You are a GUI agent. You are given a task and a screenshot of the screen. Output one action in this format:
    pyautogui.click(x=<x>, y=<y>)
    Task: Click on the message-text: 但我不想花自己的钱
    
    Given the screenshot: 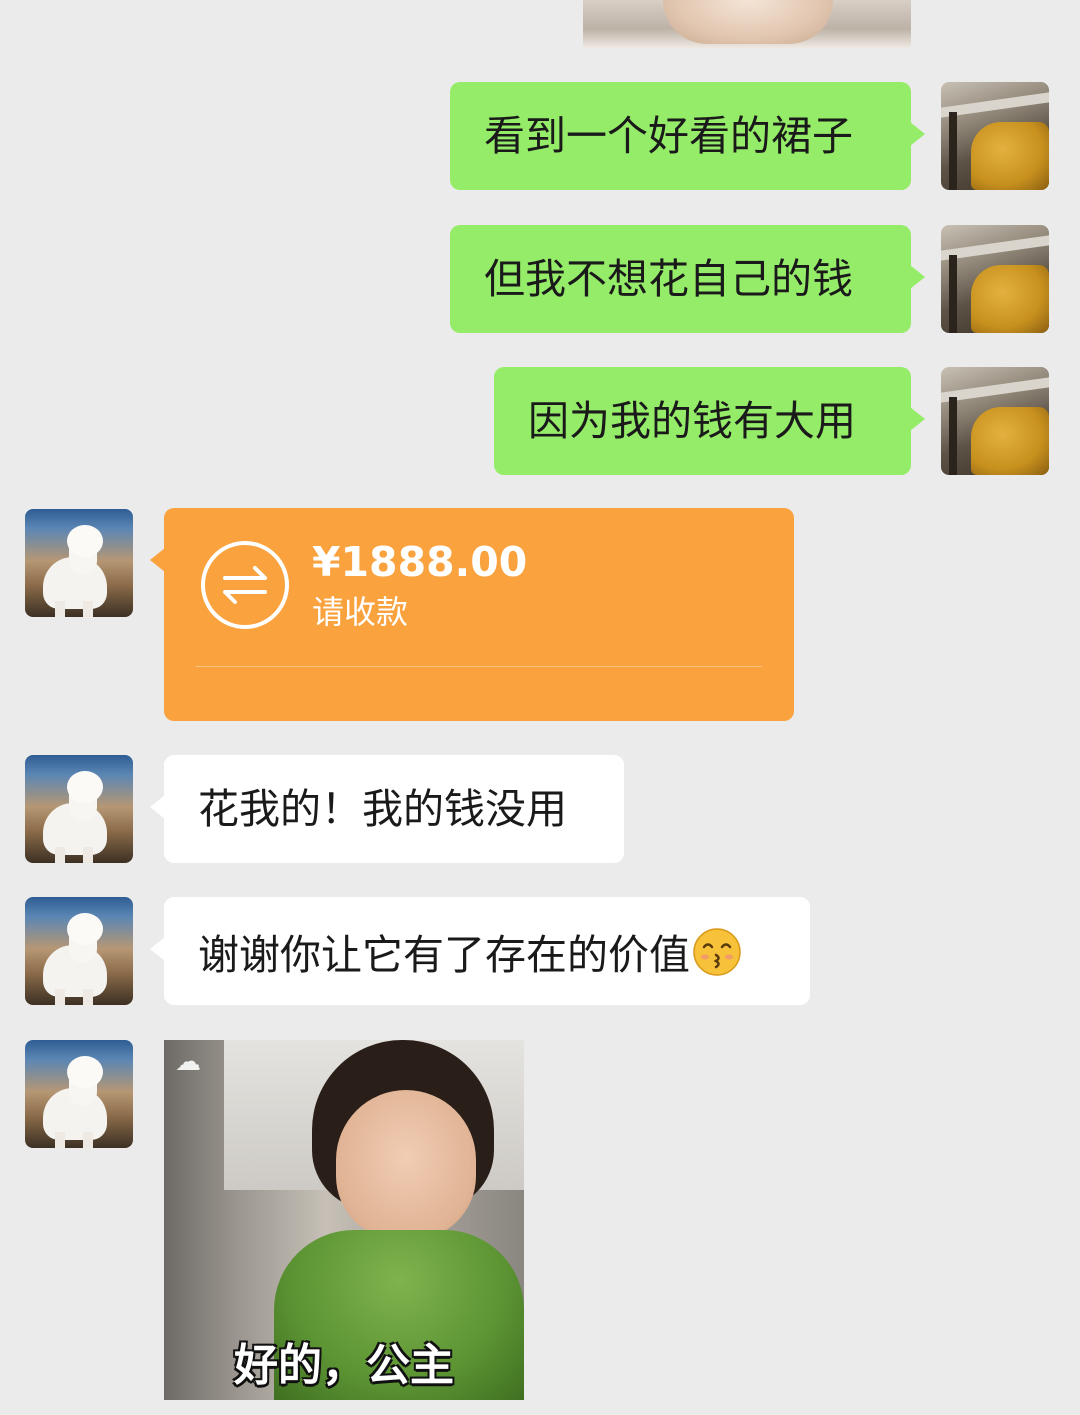 What is the action you would take?
    pyautogui.click(x=668, y=279)
    